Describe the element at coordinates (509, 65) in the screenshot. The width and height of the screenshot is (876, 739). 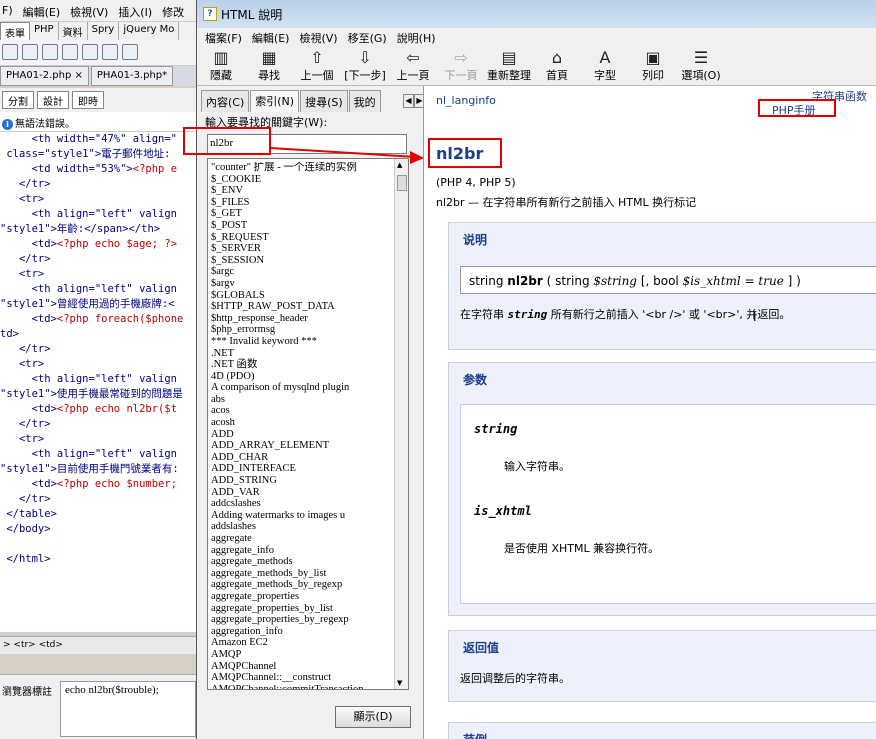
I see `toolbar-button: ▤ 重新整理` at that location.